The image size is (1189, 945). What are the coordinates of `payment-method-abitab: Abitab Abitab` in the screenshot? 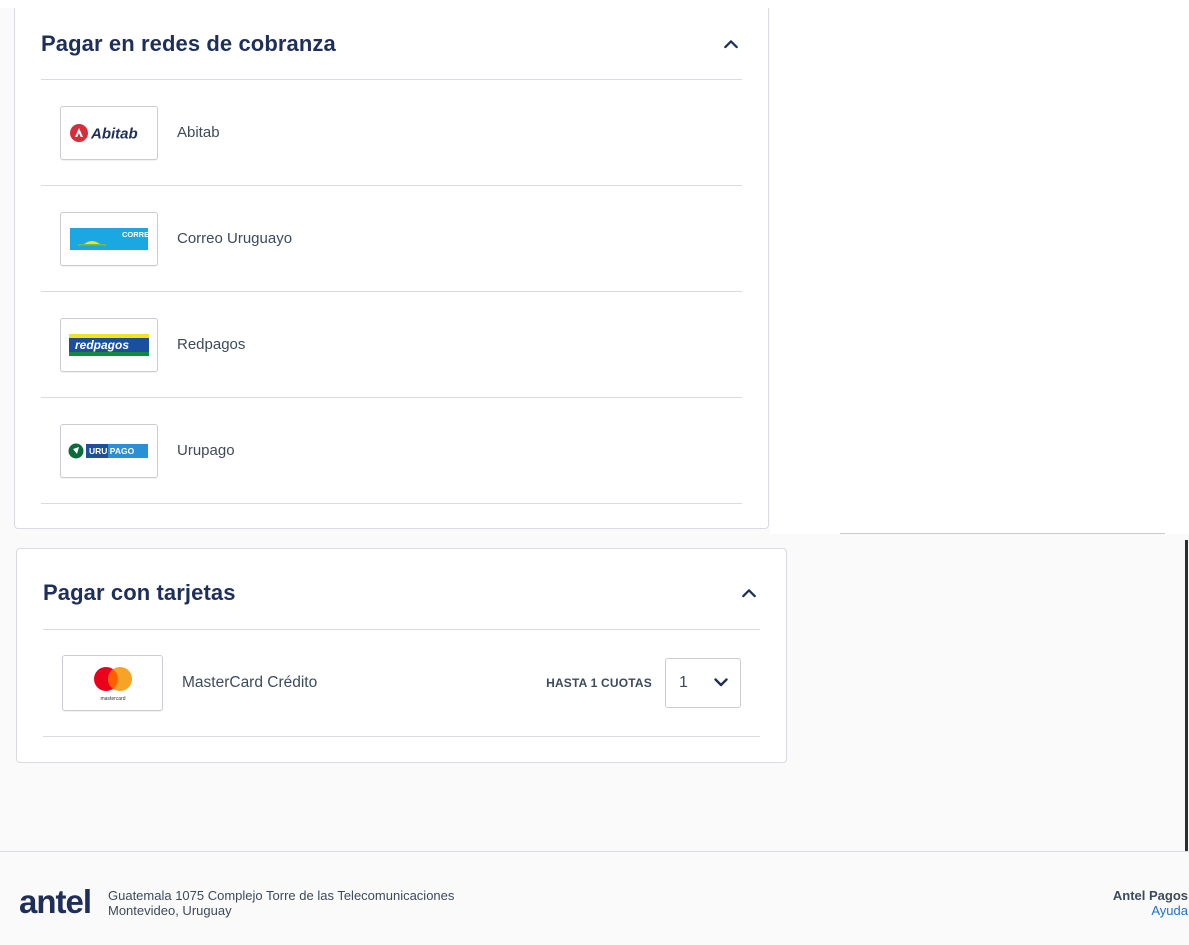 It's located at (391, 133).